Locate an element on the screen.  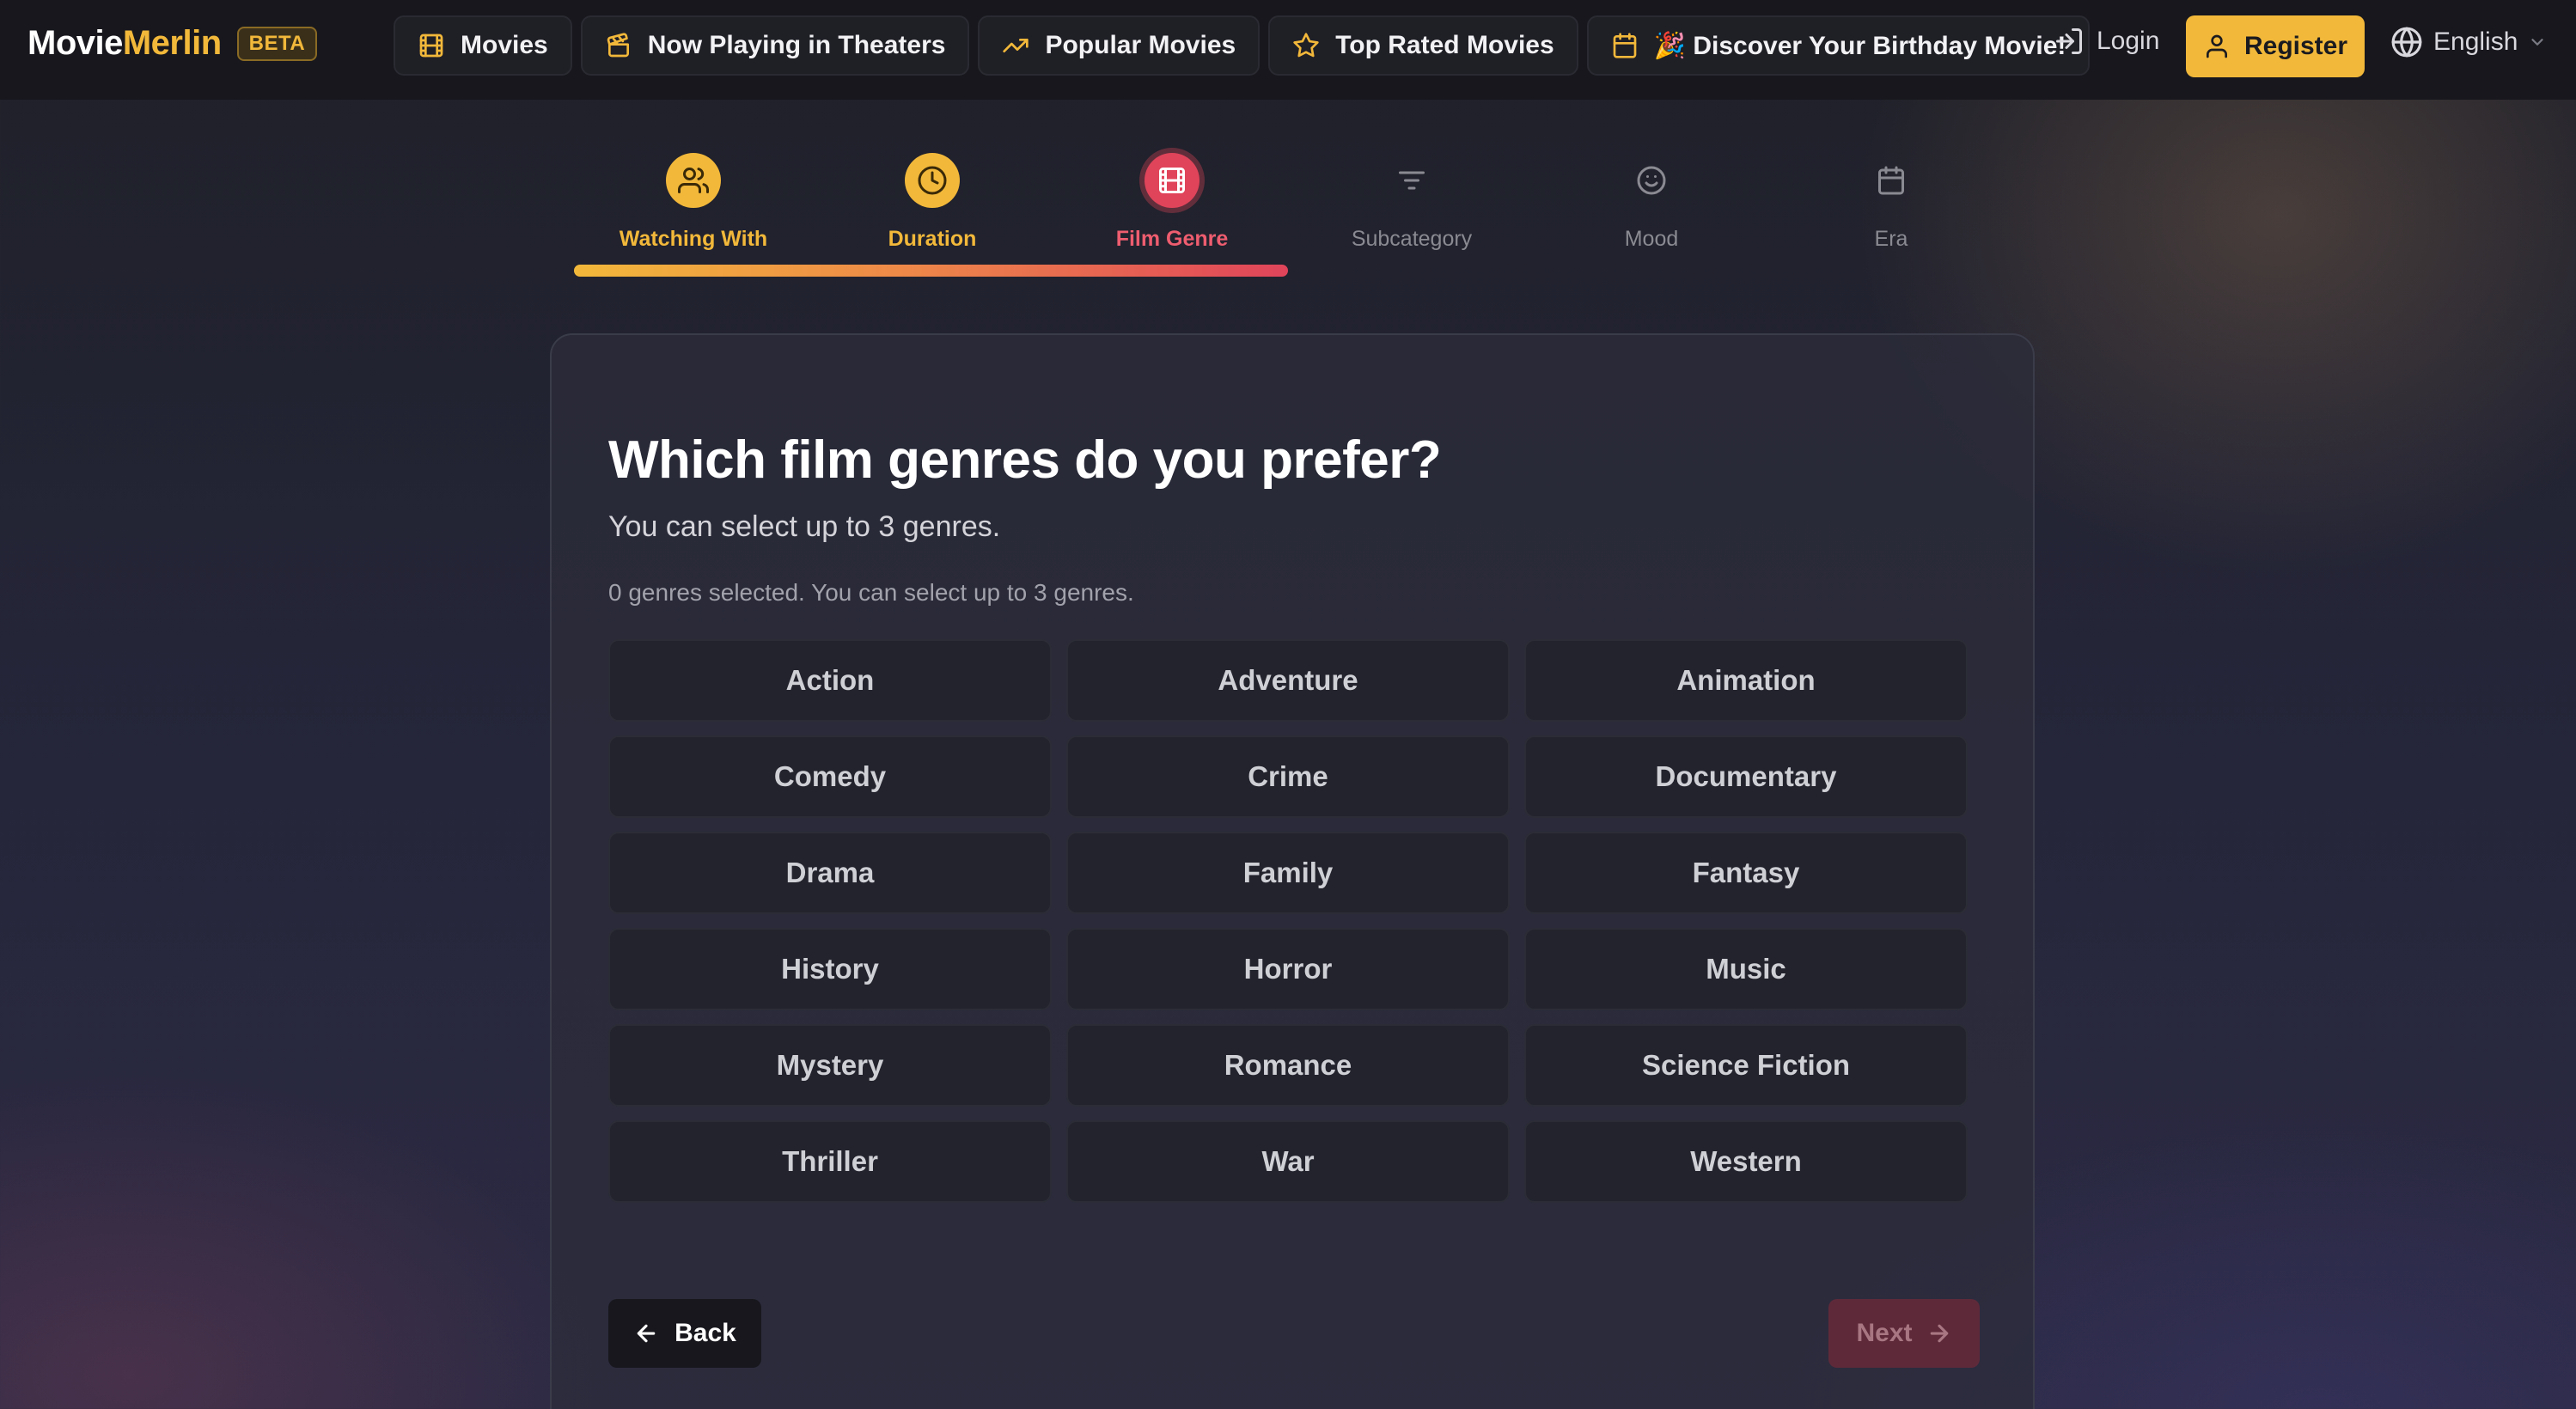
genre-option-family: Family is located at coordinates (1288, 873).